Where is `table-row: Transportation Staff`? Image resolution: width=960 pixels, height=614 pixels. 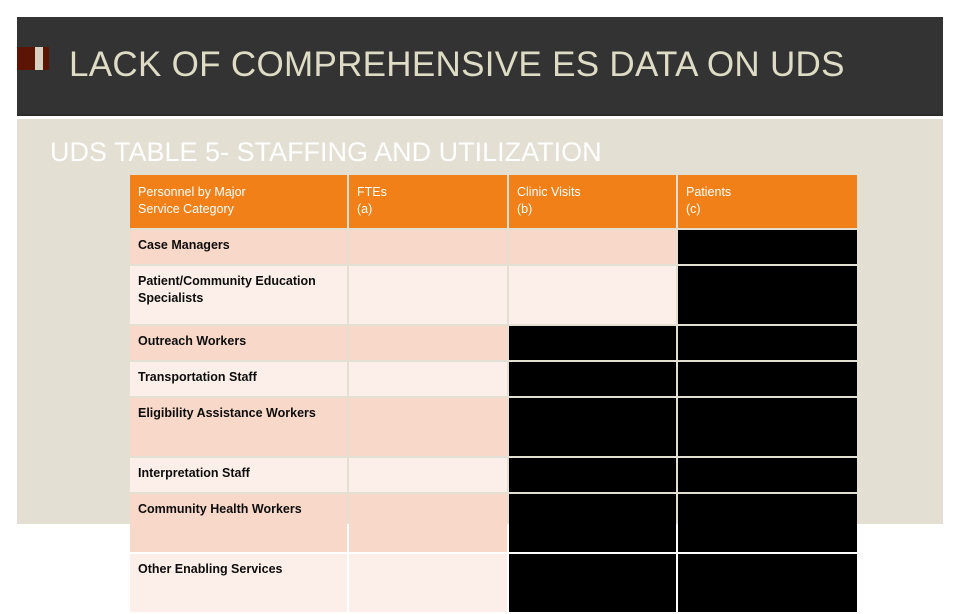 table-row: Transportation Staff is located at coordinates (493, 379).